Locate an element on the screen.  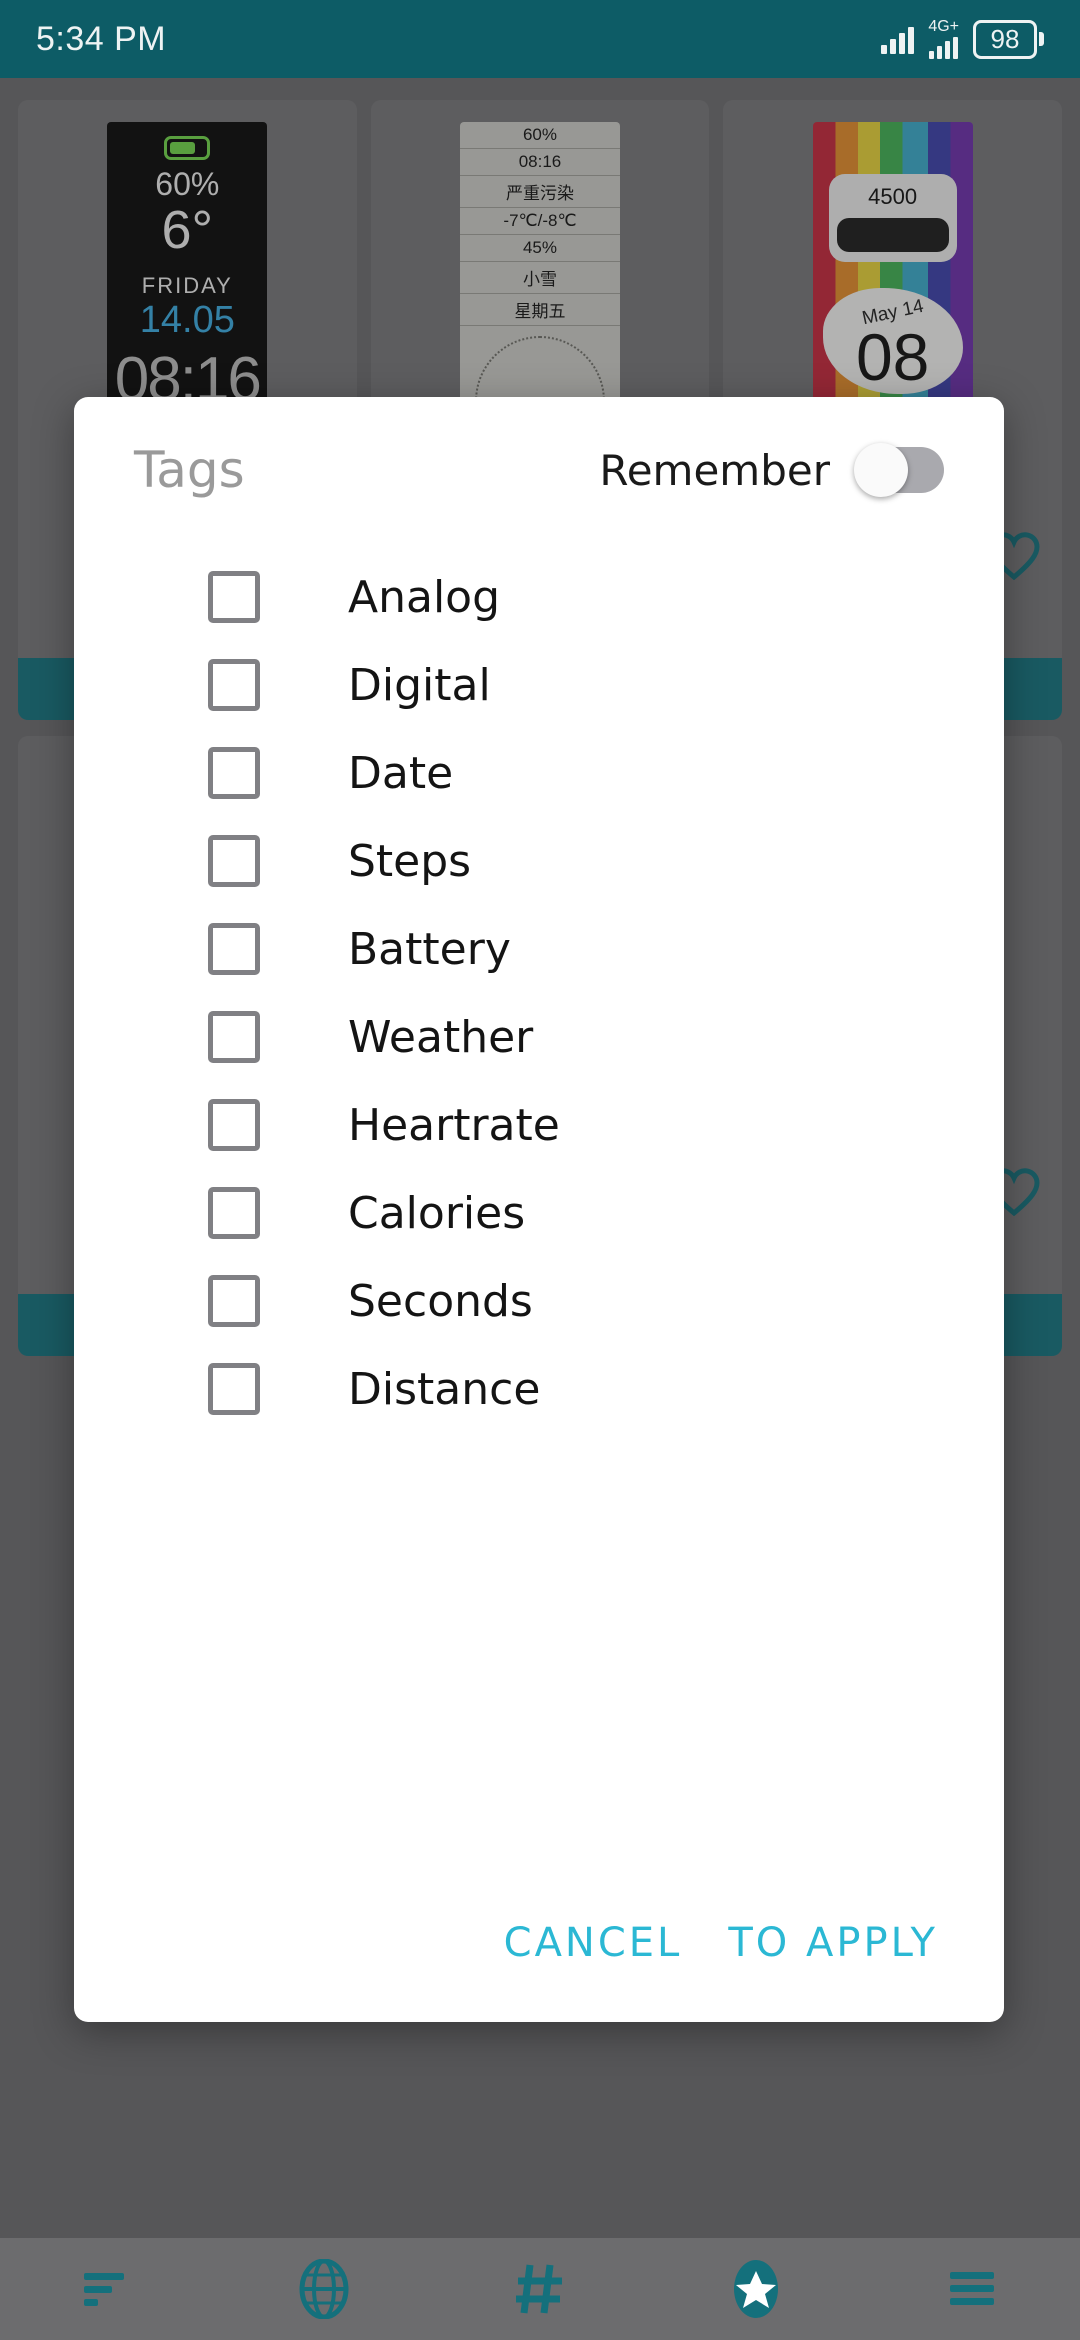
checkbox-calories is located at coordinates (234, 1213).